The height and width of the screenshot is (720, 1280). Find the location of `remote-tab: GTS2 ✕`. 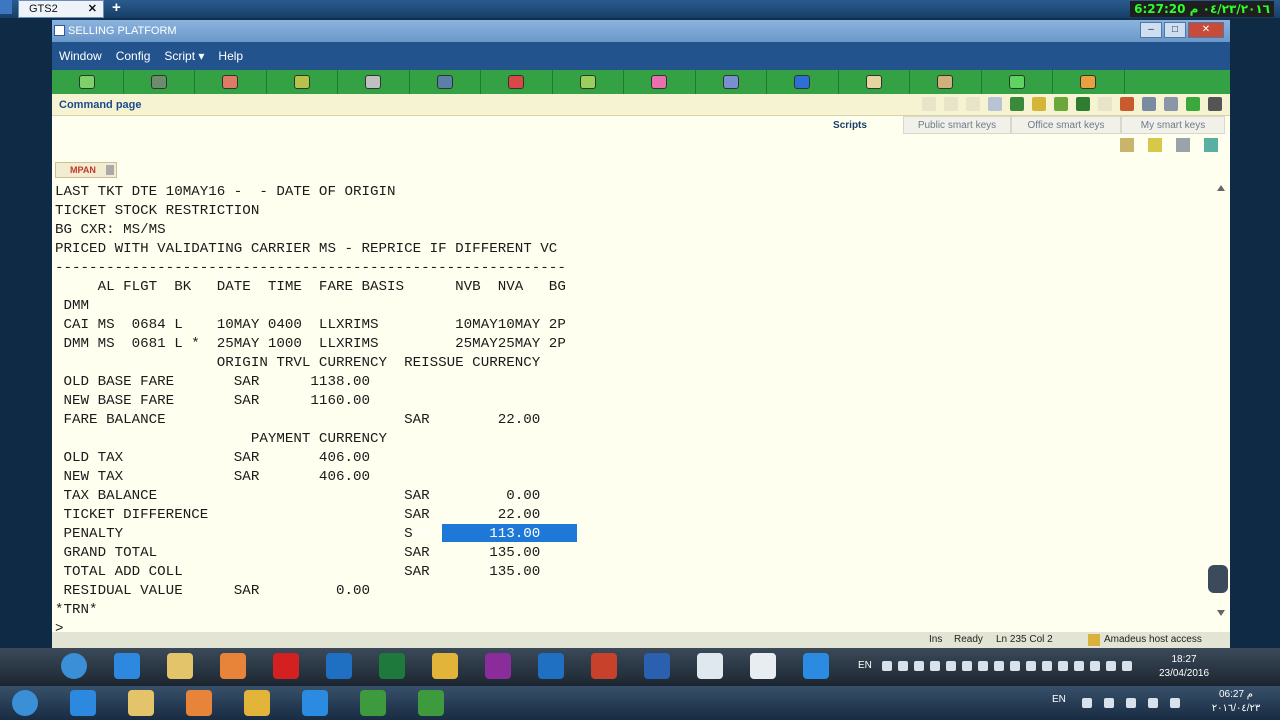

remote-tab: GTS2 ✕ is located at coordinates (61, 9).